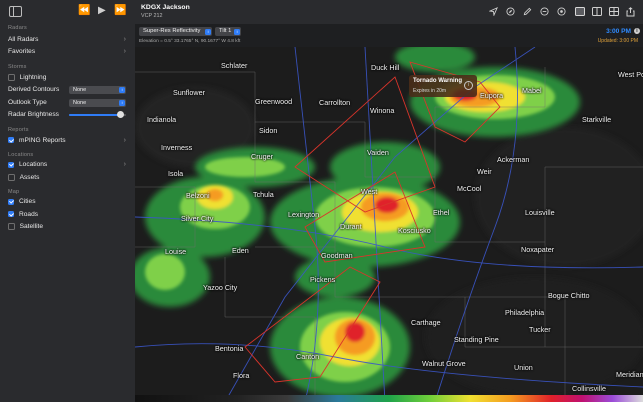  Describe the element at coordinates (175, 173) in the screenshot. I see `city-label: Isola` at that location.